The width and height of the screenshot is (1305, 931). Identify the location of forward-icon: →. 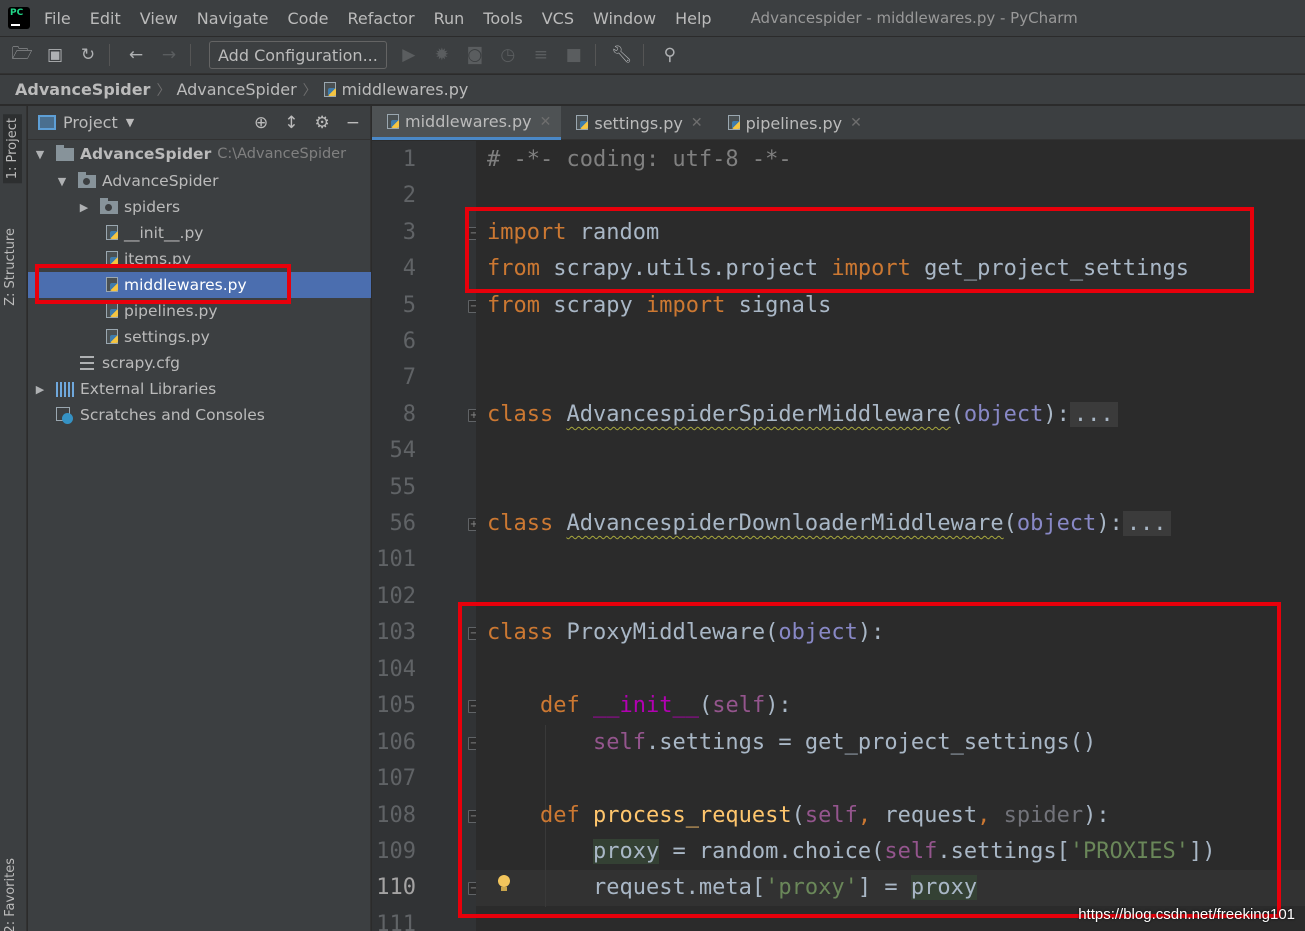
(169, 55).